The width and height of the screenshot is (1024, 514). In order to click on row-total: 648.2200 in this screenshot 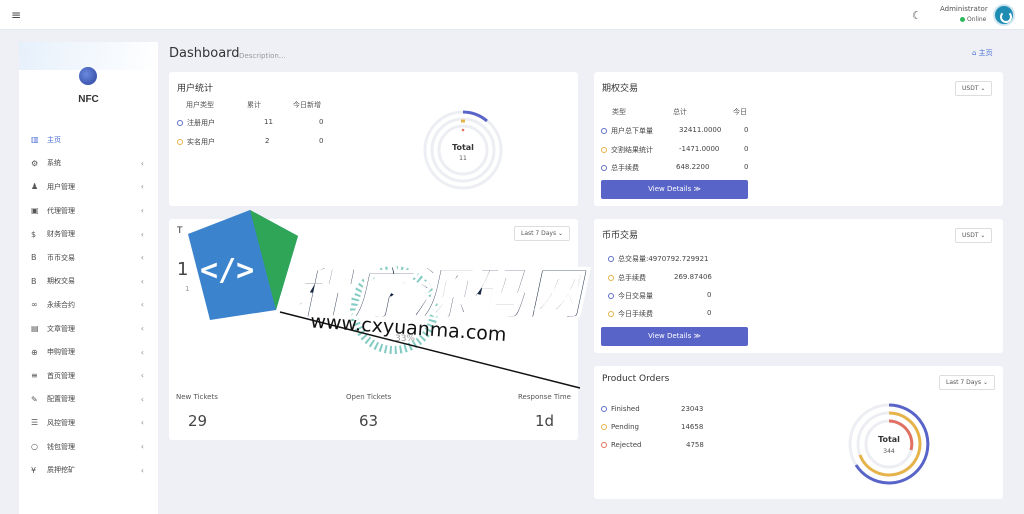, I will do `click(693, 167)`.